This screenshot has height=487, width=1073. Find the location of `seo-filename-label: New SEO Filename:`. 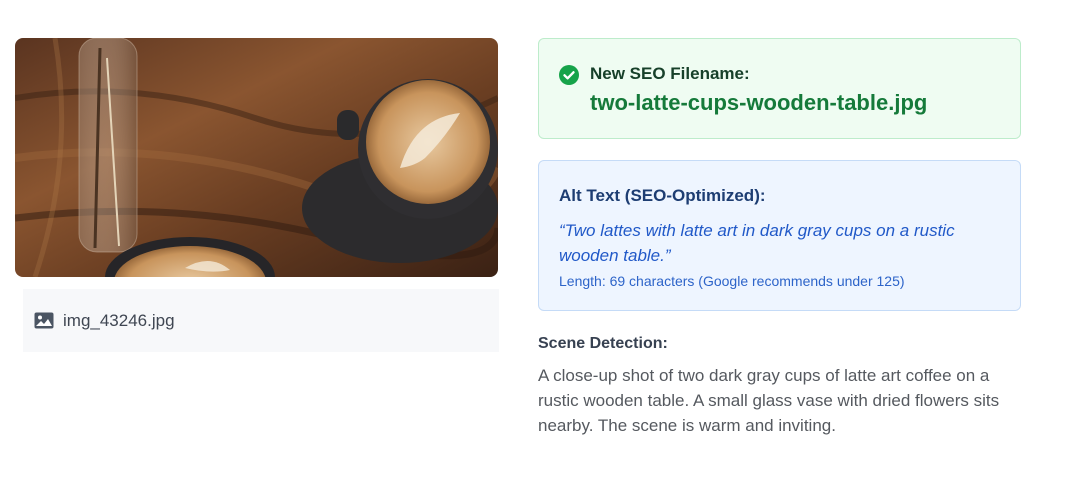

seo-filename-label: New SEO Filename: is located at coordinates (670, 73).